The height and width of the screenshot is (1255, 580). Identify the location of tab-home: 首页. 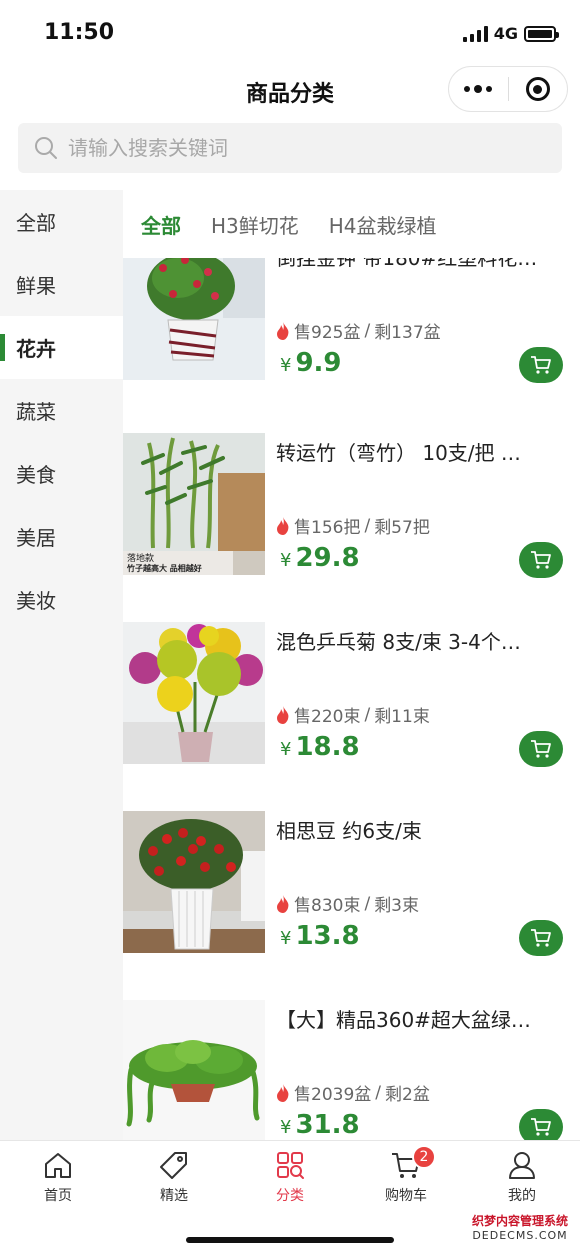
(58, 1176).